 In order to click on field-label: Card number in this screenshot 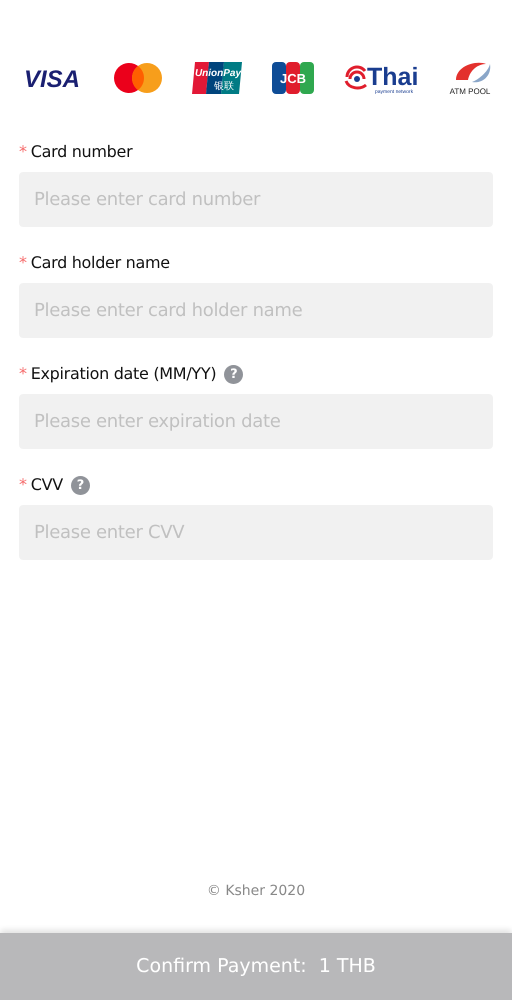, I will do `click(81, 152)`.